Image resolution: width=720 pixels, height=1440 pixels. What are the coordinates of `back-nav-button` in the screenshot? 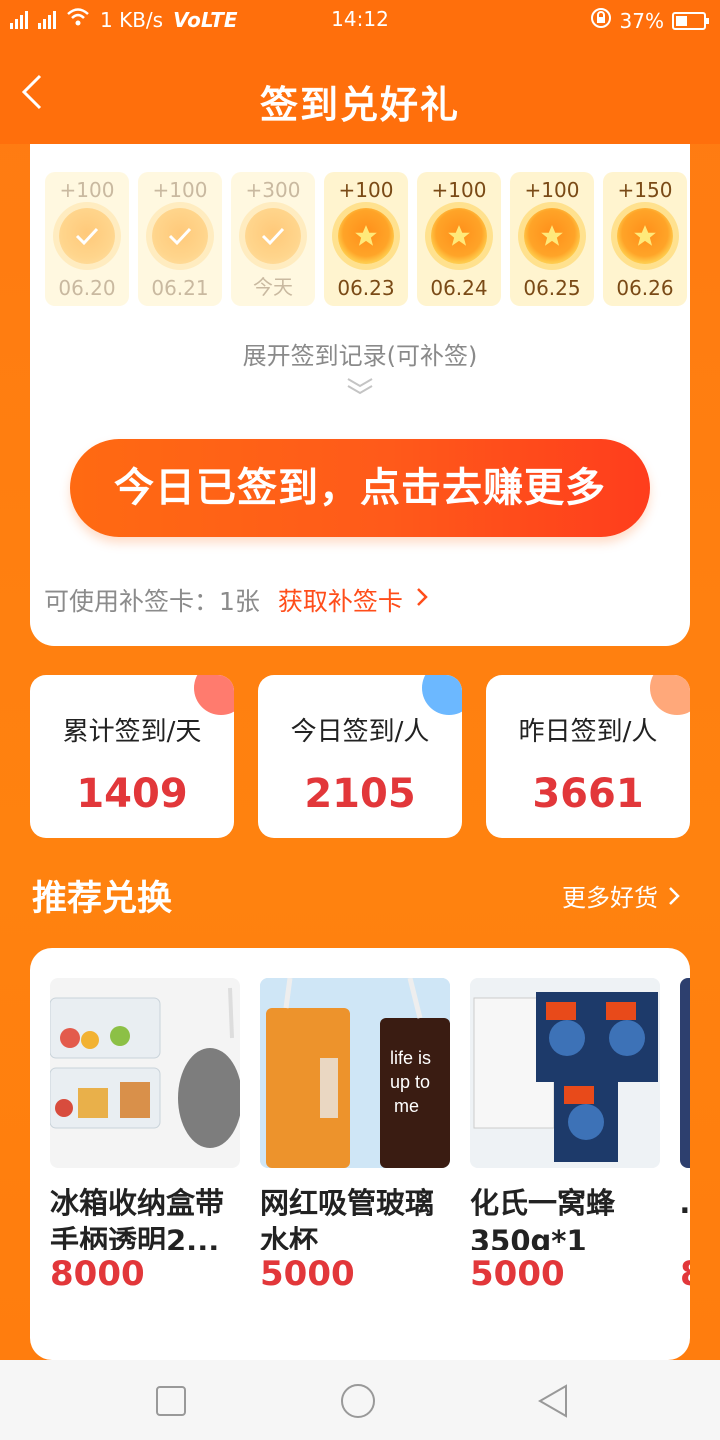 It's located at (553, 1401).